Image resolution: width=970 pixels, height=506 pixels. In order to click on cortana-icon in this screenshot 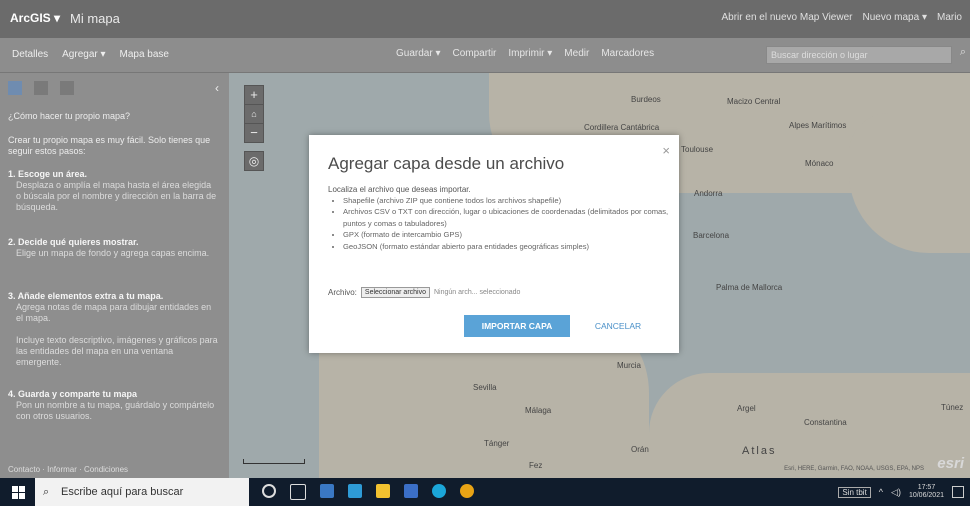, I will do `click(269, 491)`.